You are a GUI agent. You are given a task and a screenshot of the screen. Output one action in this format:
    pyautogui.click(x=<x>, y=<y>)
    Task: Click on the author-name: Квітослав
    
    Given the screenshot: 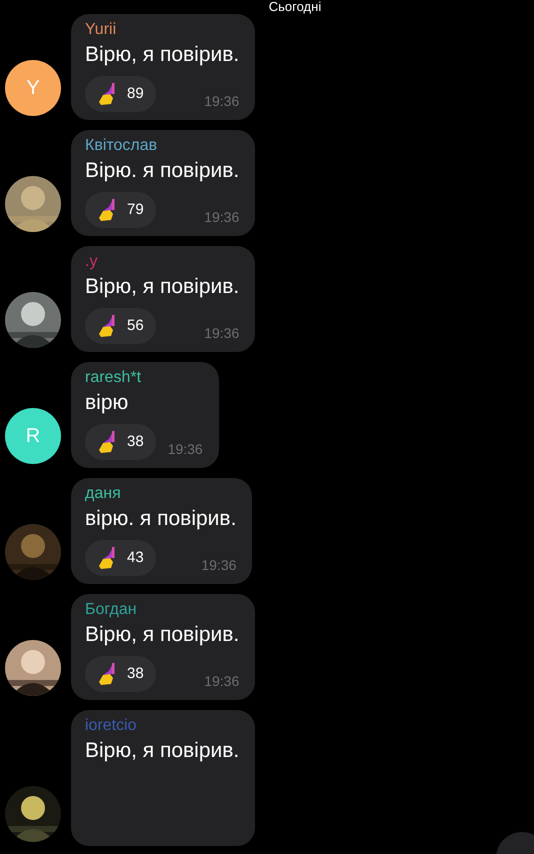 What is the action you would take?
    pyautogui.click(x=162, y=146)
    